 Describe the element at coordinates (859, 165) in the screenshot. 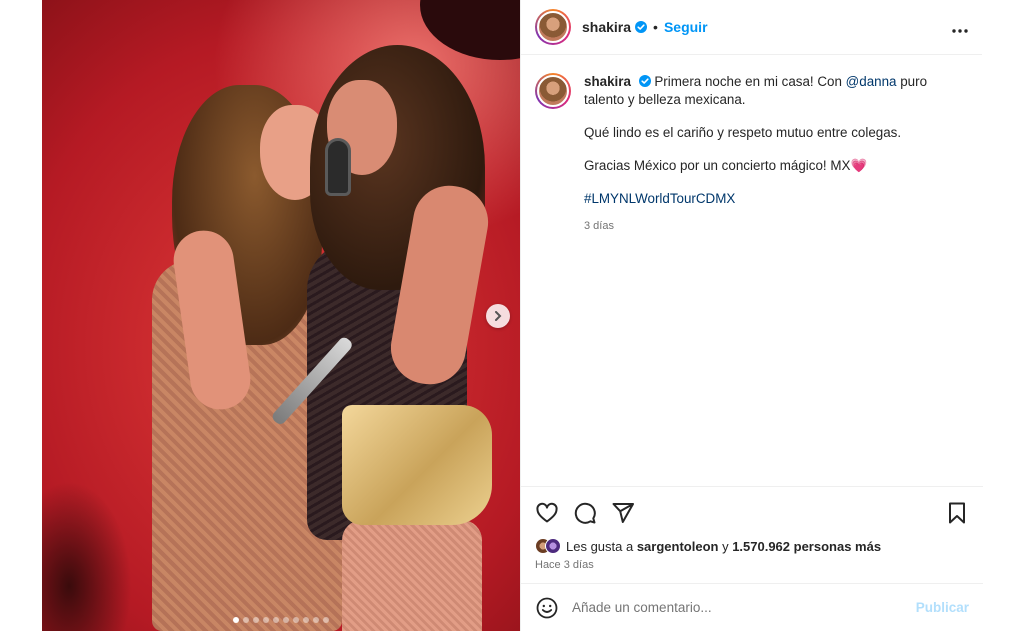

I see `heart-emoji: 💗` at that location.